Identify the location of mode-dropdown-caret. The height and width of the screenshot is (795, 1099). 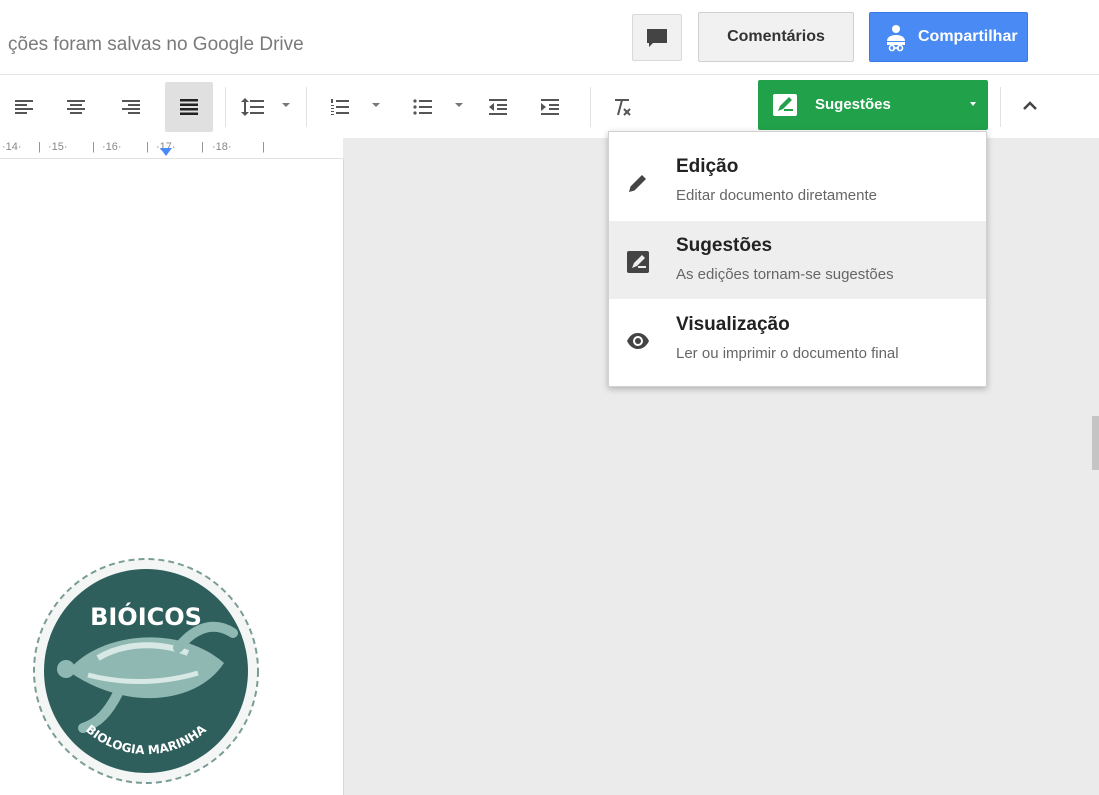
(973, 104).